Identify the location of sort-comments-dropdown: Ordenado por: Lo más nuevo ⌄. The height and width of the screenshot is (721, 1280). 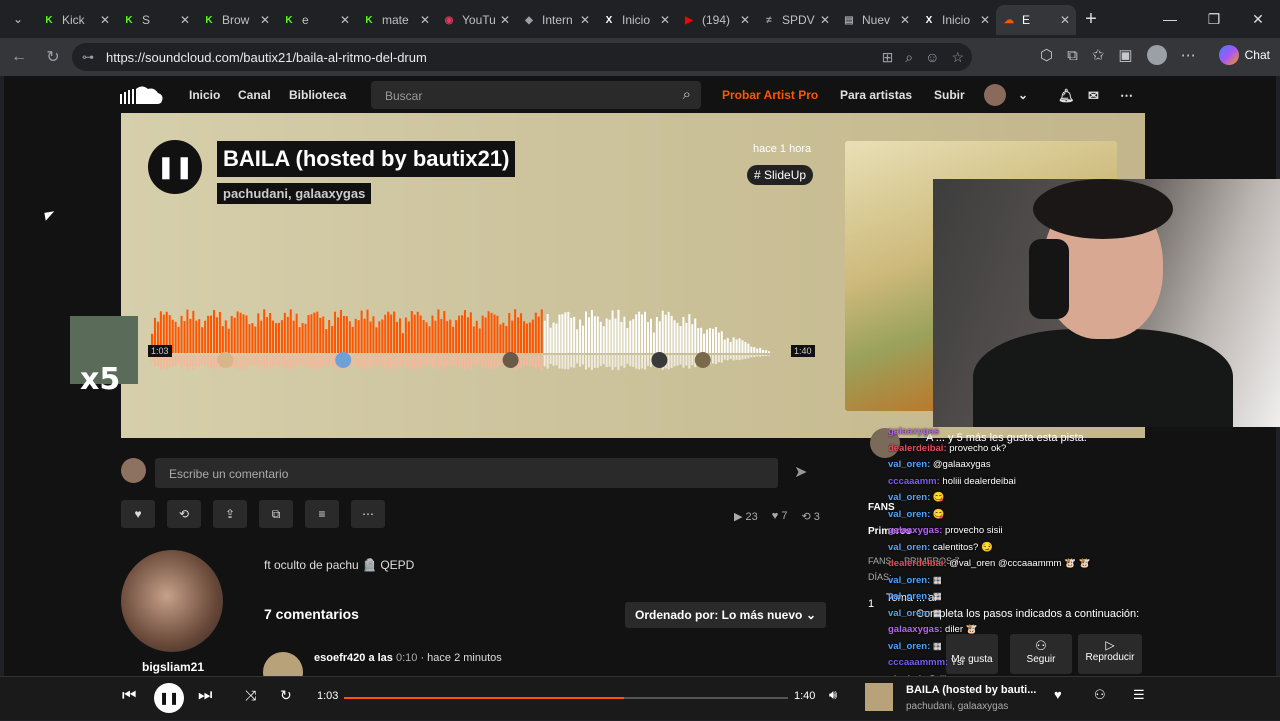
(725, 615).